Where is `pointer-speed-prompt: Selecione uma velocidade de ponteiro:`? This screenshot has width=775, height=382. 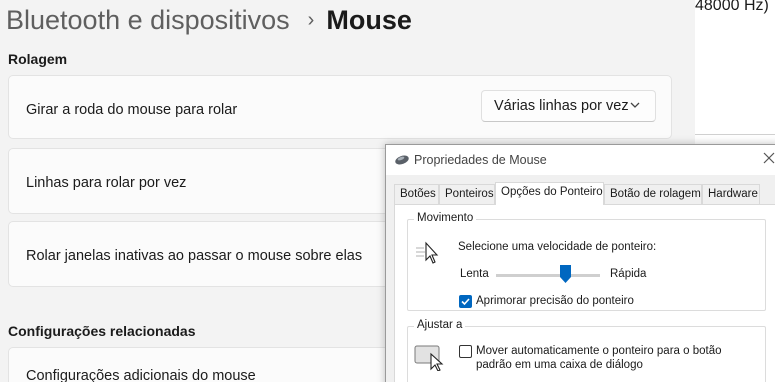
pointer-speed-prompt: Selecione uma velocidade de ponteiro: is located at coordinates (557, 247).